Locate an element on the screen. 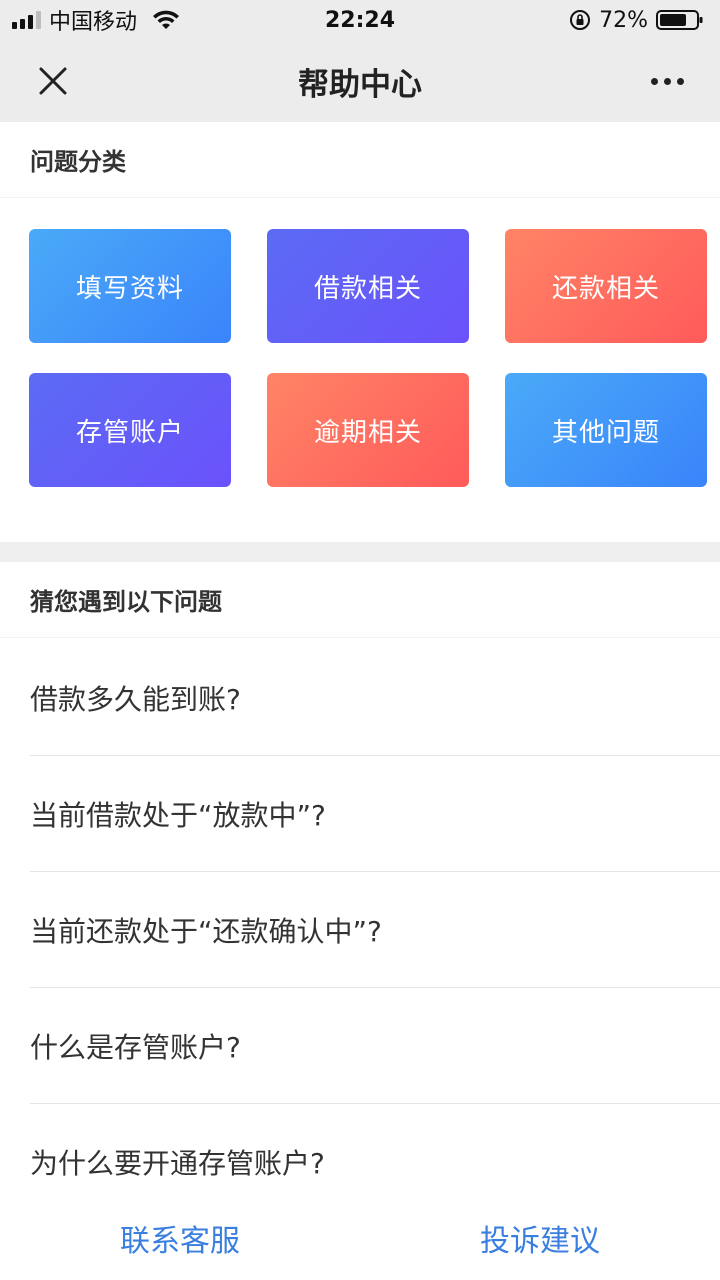  status-left: 中国移动 is located at coordinates (96, 20).